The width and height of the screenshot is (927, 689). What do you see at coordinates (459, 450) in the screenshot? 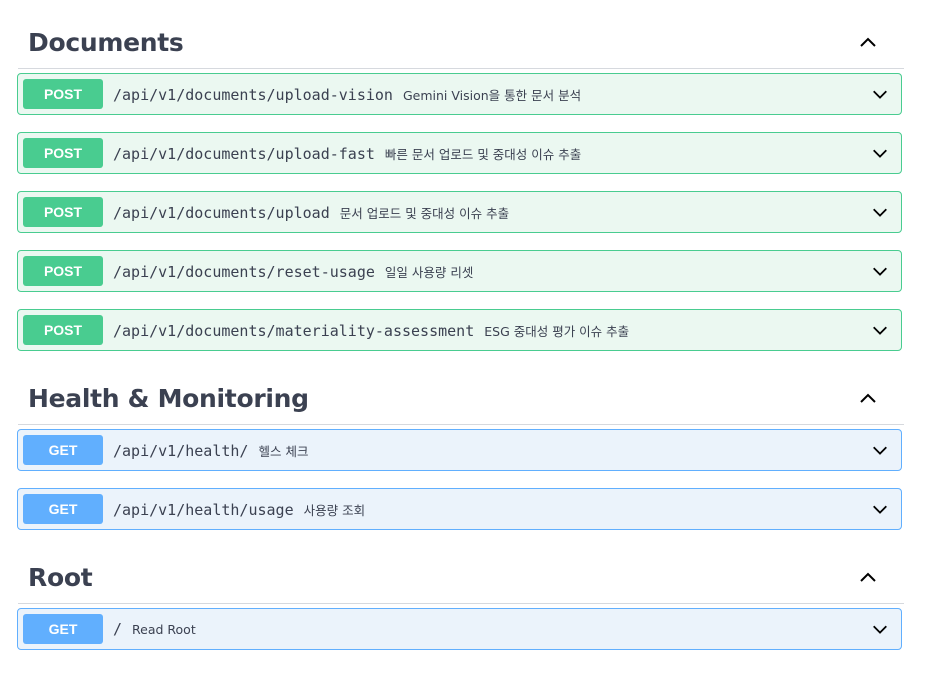
I see `operation-health: GET /api/v1/health/헬스 체크` at bounding box center [459, 450].